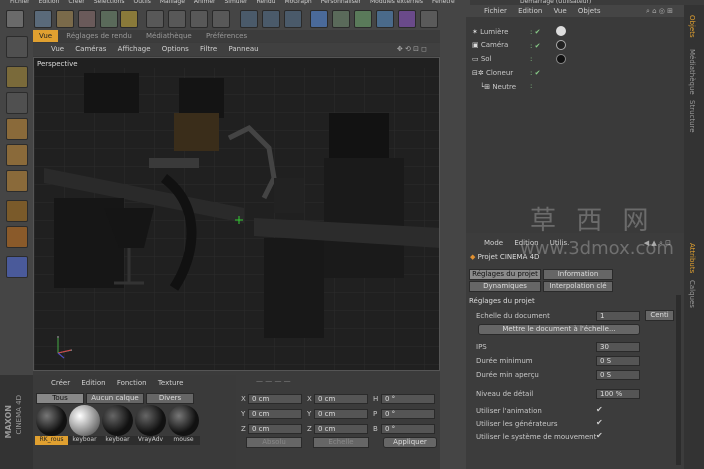 Image resolution: width=704 pixels, height=469 pixels. What do you see at coordinates (177, 19) in the screenshot?
I see `axis-y-icon` at bounding box center [177, 19].